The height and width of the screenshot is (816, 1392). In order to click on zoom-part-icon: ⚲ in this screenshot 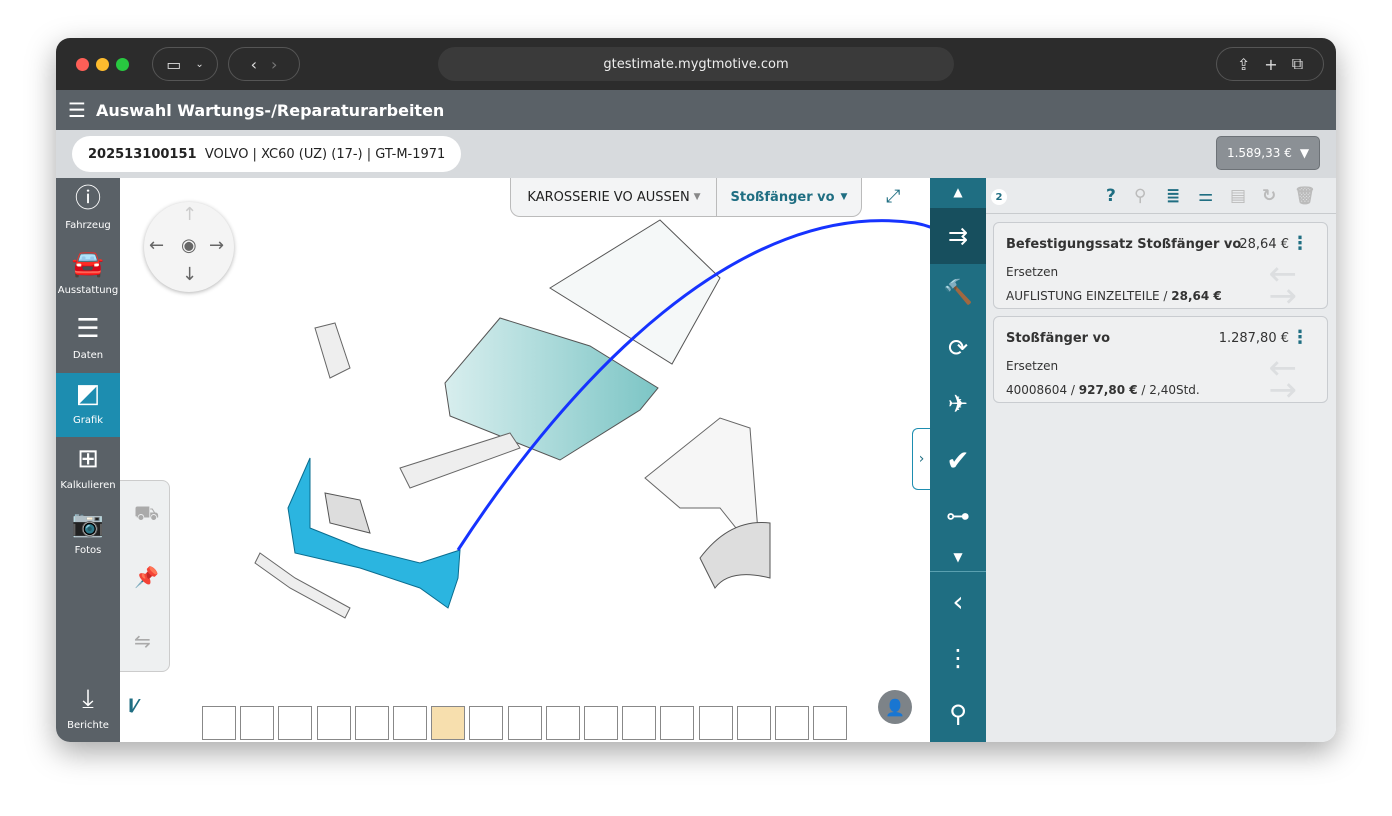, I will do `click(1140, 196)`.